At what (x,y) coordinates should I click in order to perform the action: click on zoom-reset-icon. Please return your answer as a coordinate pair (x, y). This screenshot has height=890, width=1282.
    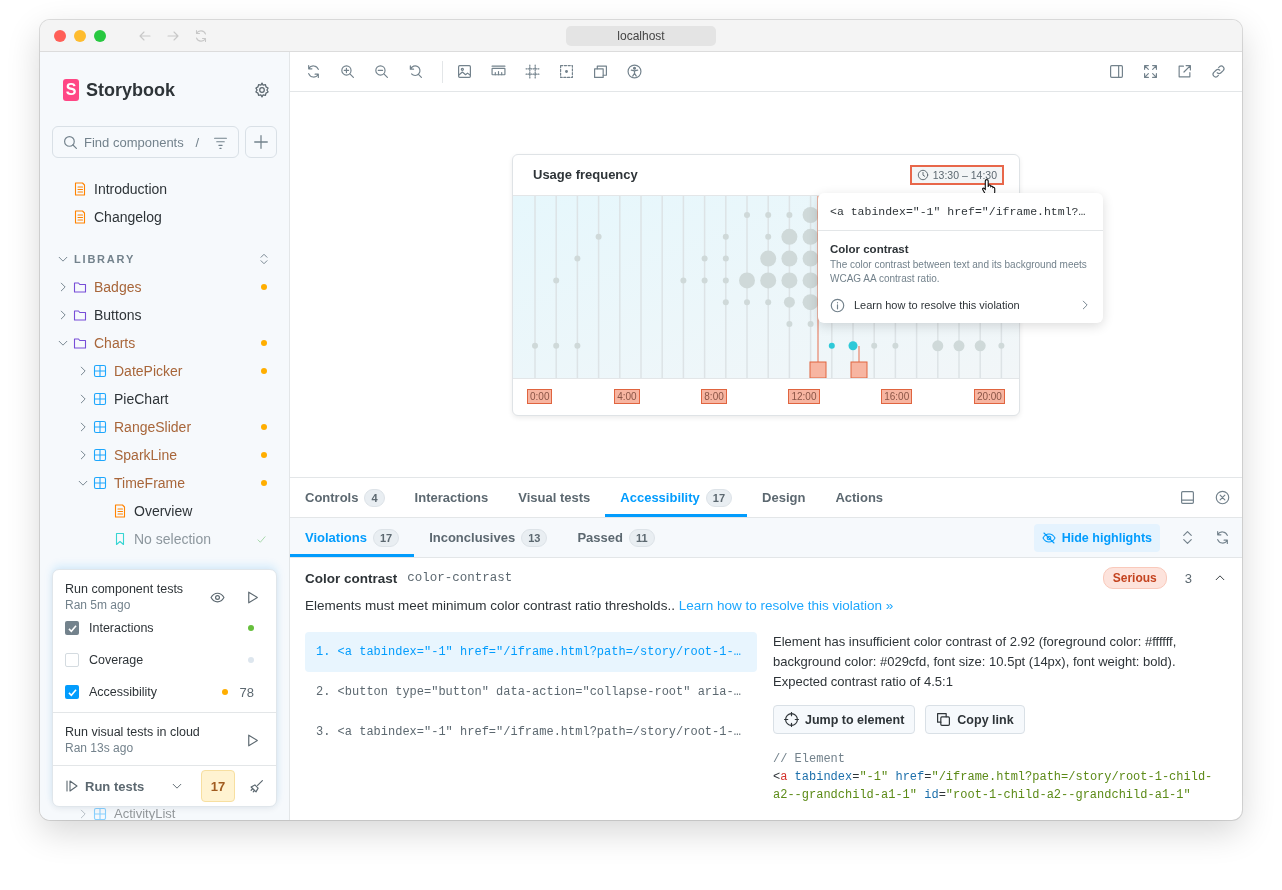
    Looking at the image, I should click on (415, 71).